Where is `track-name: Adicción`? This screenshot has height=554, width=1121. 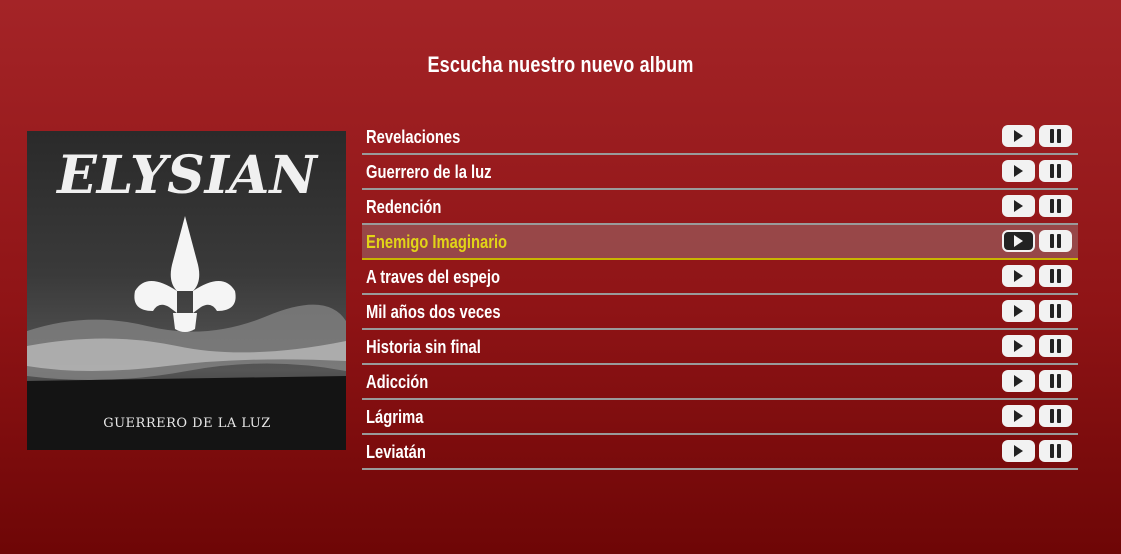
track-name: Adicción is located at coordinates (397, 382).